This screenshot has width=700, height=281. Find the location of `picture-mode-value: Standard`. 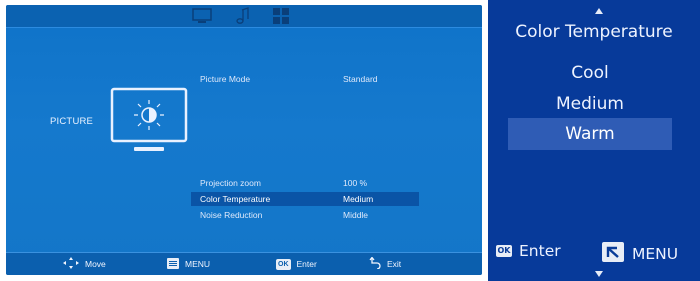

picture-mode-value: Standard is located at coordinates (360, 79).